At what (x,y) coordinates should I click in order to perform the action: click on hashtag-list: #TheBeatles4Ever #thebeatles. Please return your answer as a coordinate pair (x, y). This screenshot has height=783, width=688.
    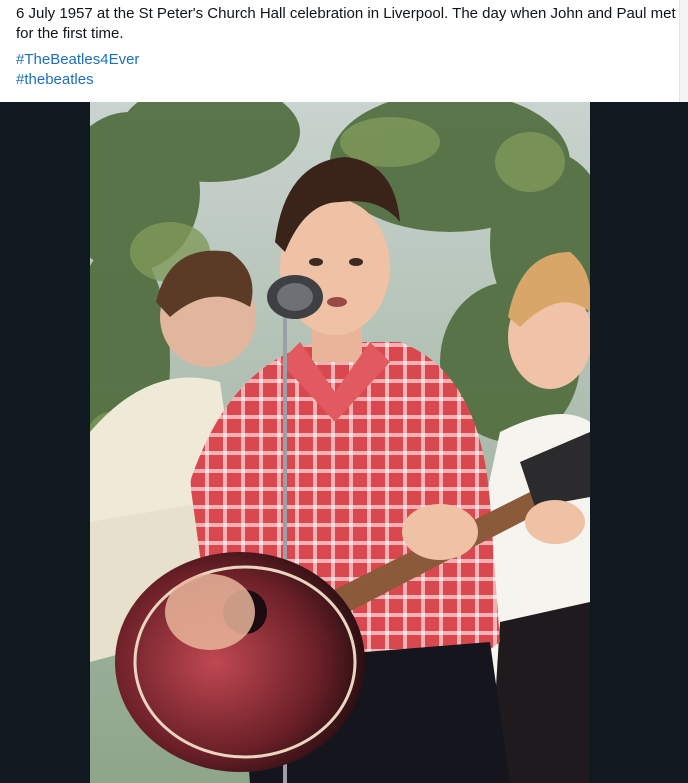
    Looking at the image, I should click on (346, 70).